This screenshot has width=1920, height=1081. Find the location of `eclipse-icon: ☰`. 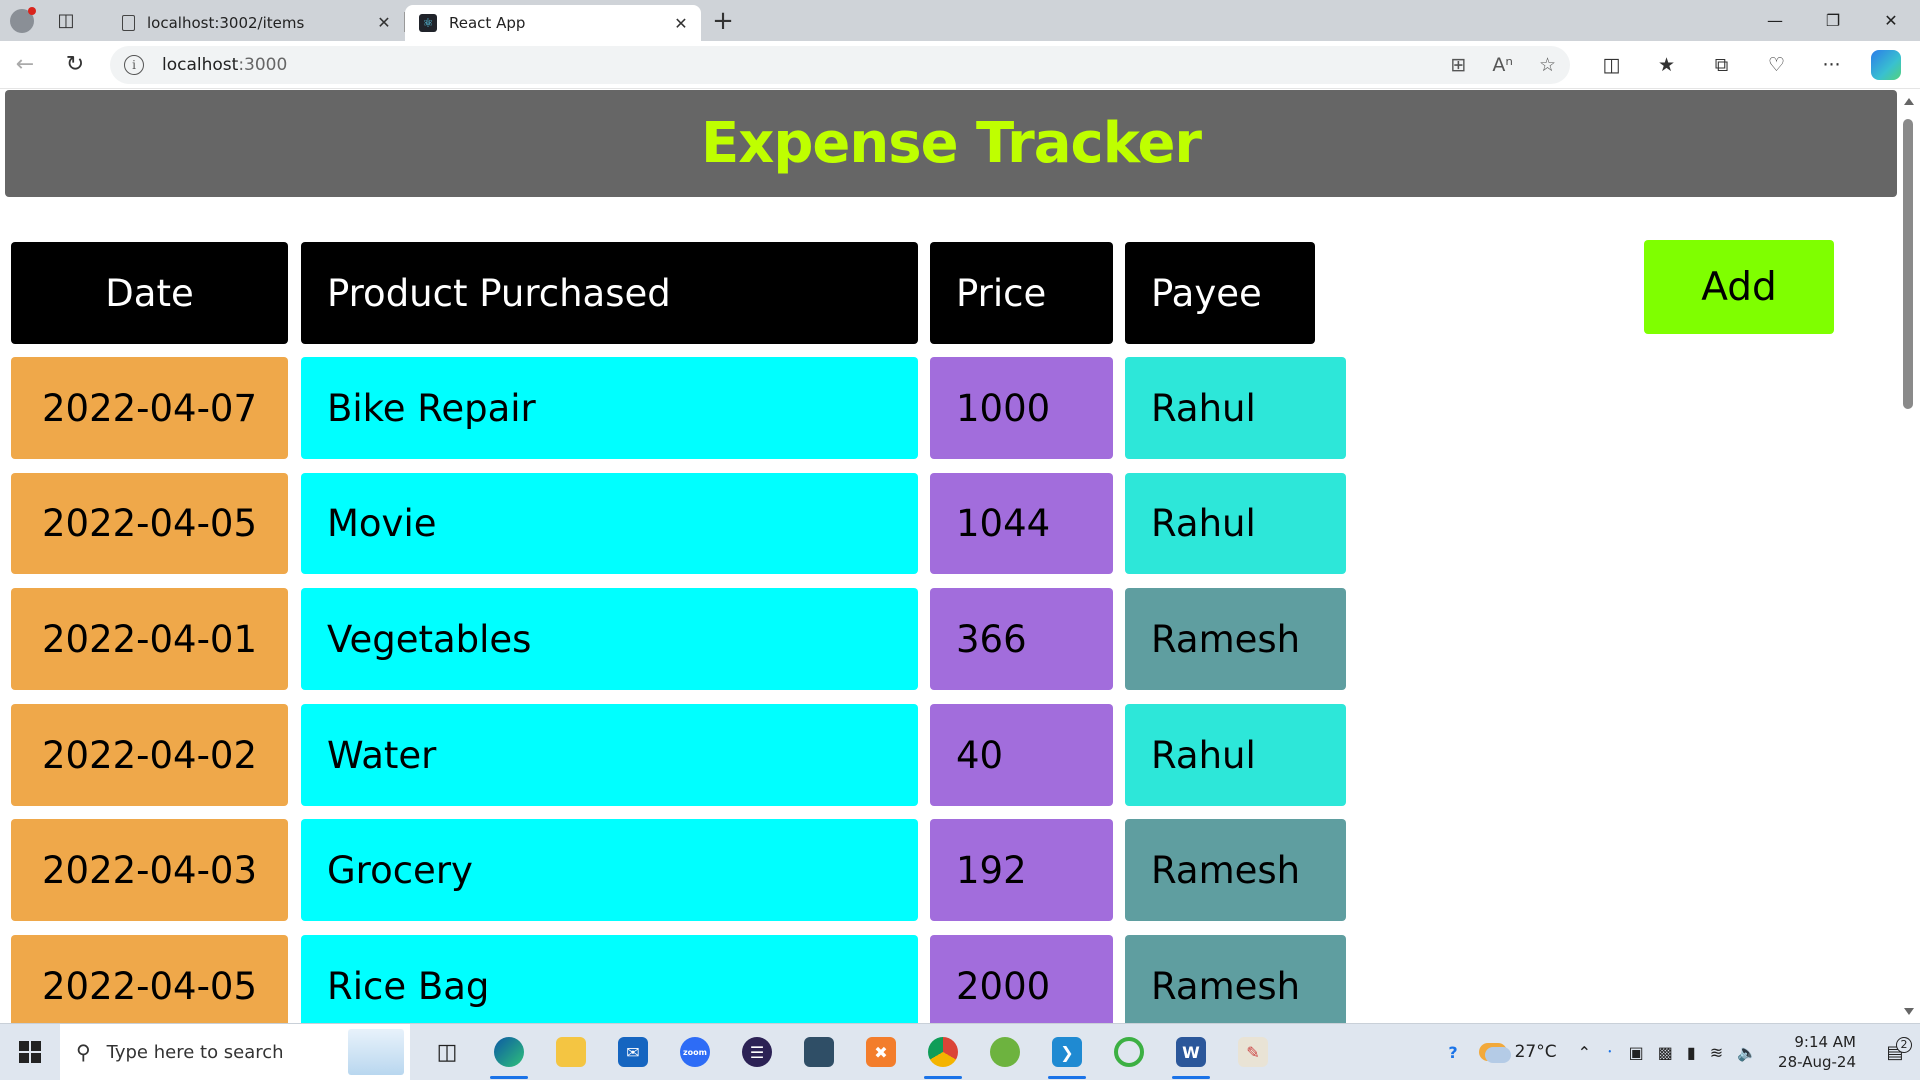

eclipse-icon: ☰ is located at coordinates (757, 1052).